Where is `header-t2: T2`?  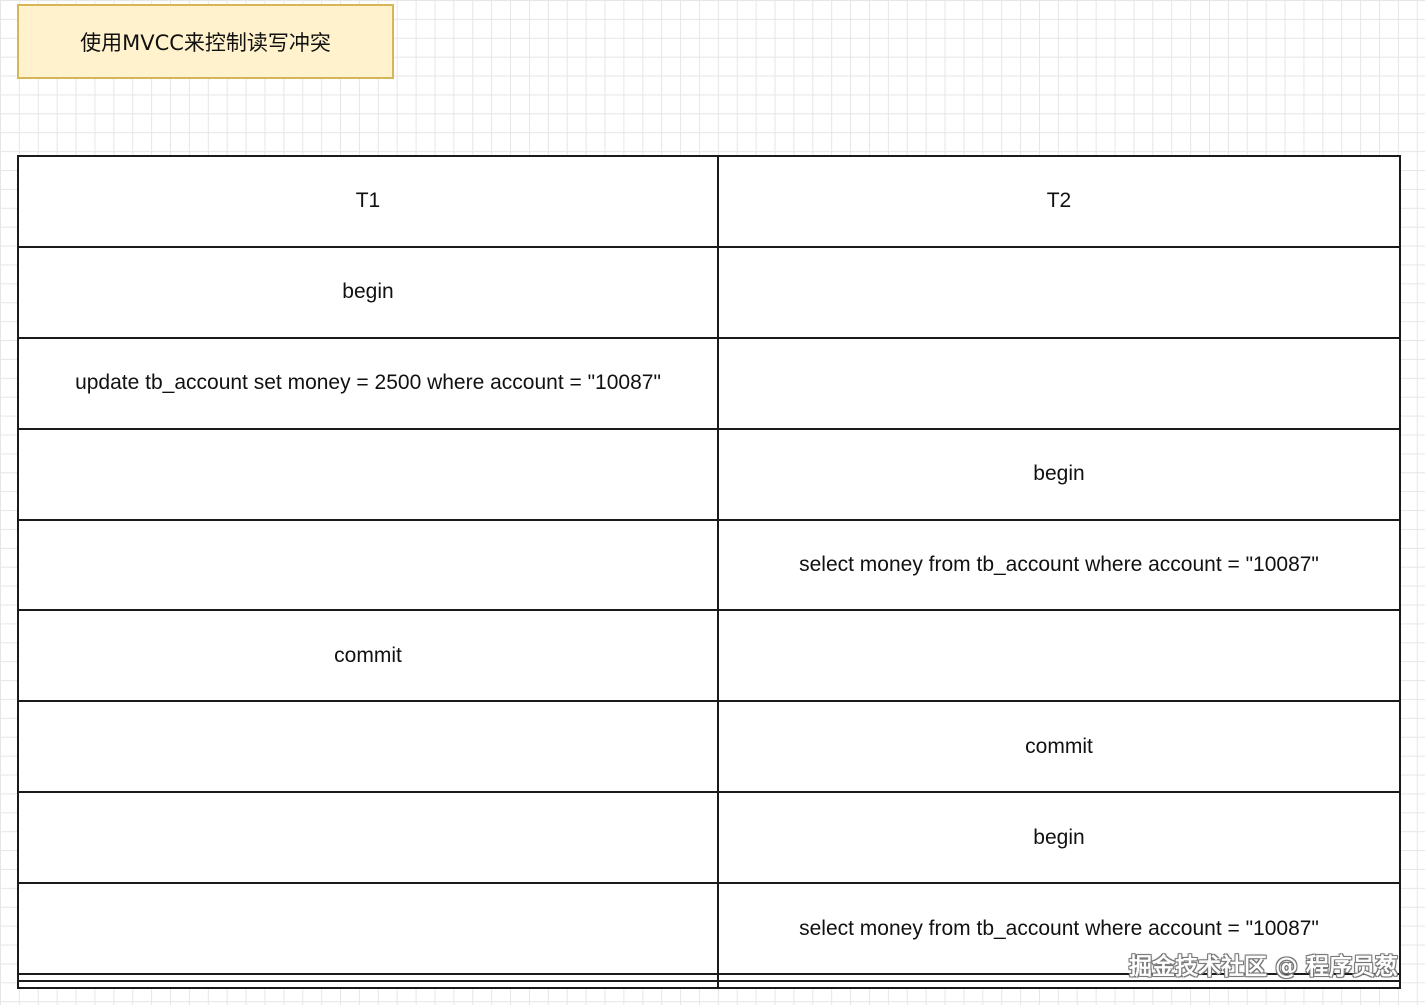 header-t2: T2 is located at coordinates (1059, 201).